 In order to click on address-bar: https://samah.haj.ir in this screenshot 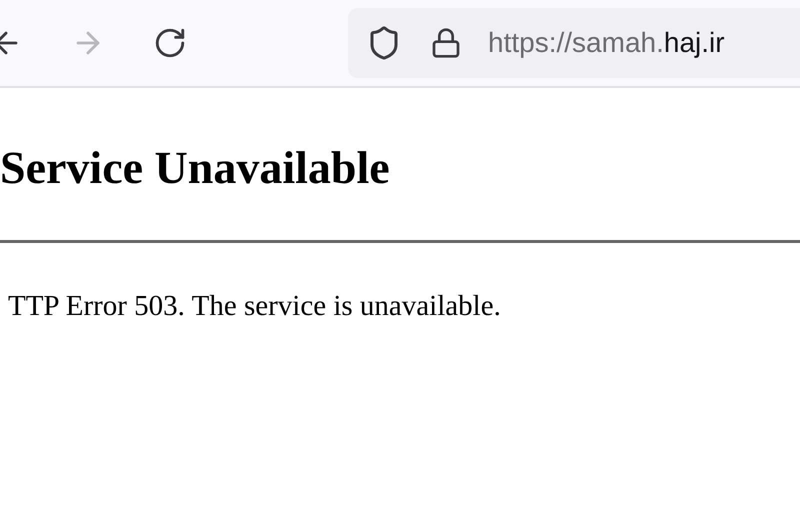, I will do `click(574, 43)`.